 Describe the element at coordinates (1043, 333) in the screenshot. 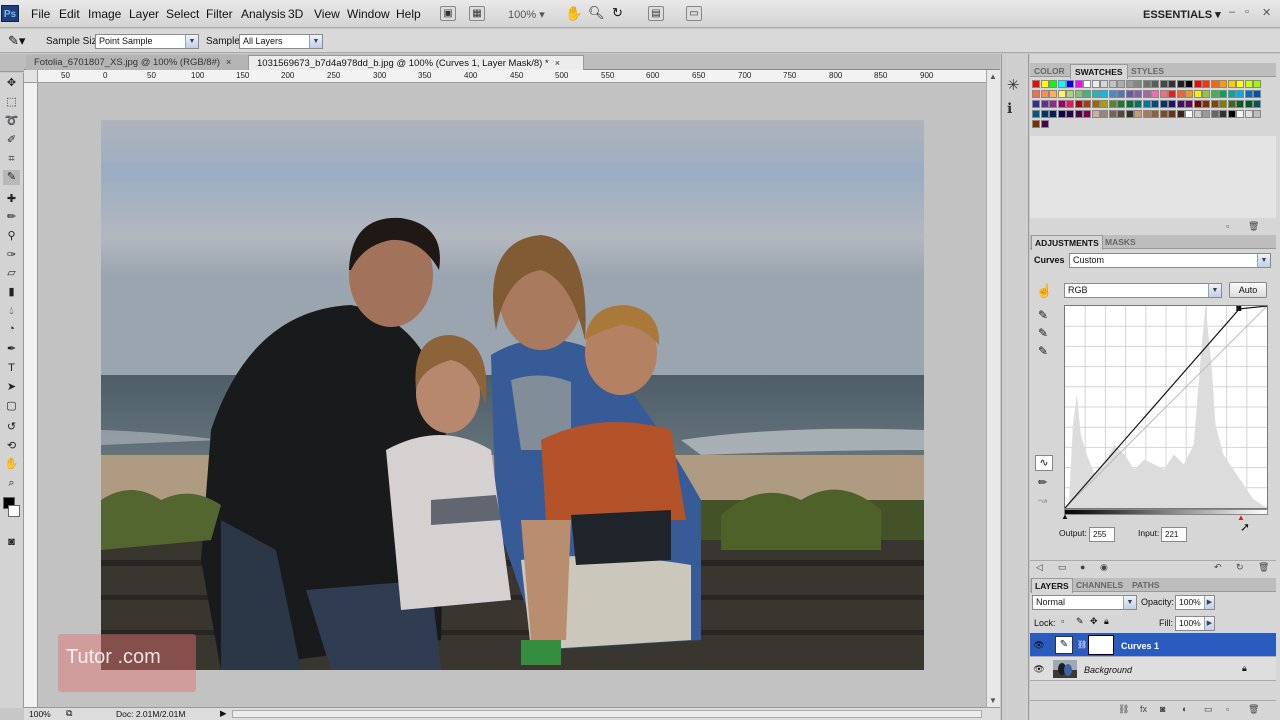

I see `gray-point-eyedropper-icon: ✎` at that location.